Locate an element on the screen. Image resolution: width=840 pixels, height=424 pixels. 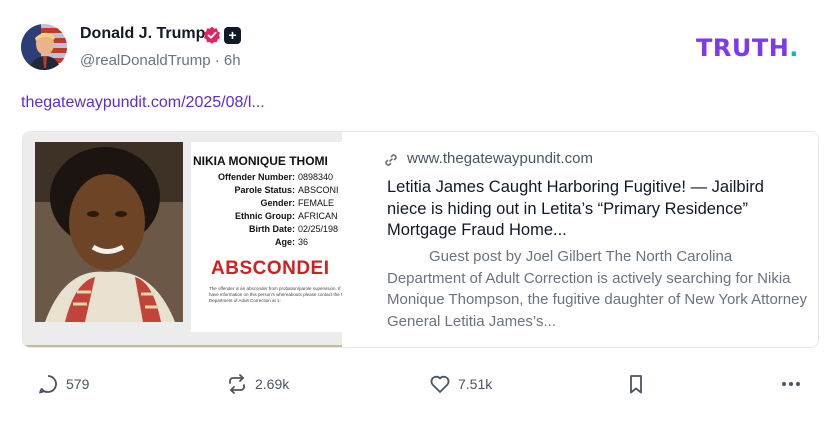
more-options-button is located at coordinates (794, 384).